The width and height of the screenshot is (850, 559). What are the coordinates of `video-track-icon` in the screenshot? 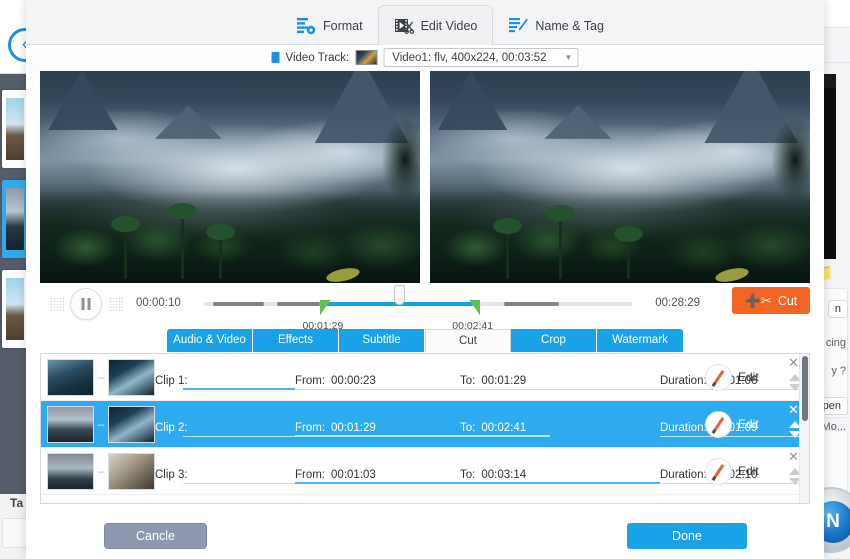 It's located at (275, 57).